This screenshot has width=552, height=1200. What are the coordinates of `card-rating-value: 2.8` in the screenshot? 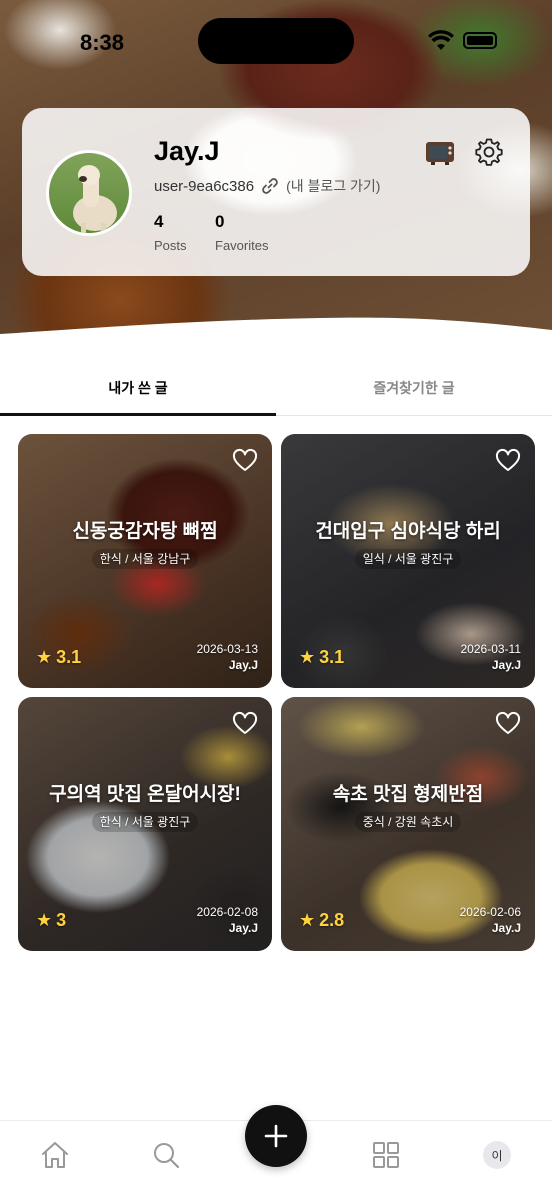 It's located at (332, 920).